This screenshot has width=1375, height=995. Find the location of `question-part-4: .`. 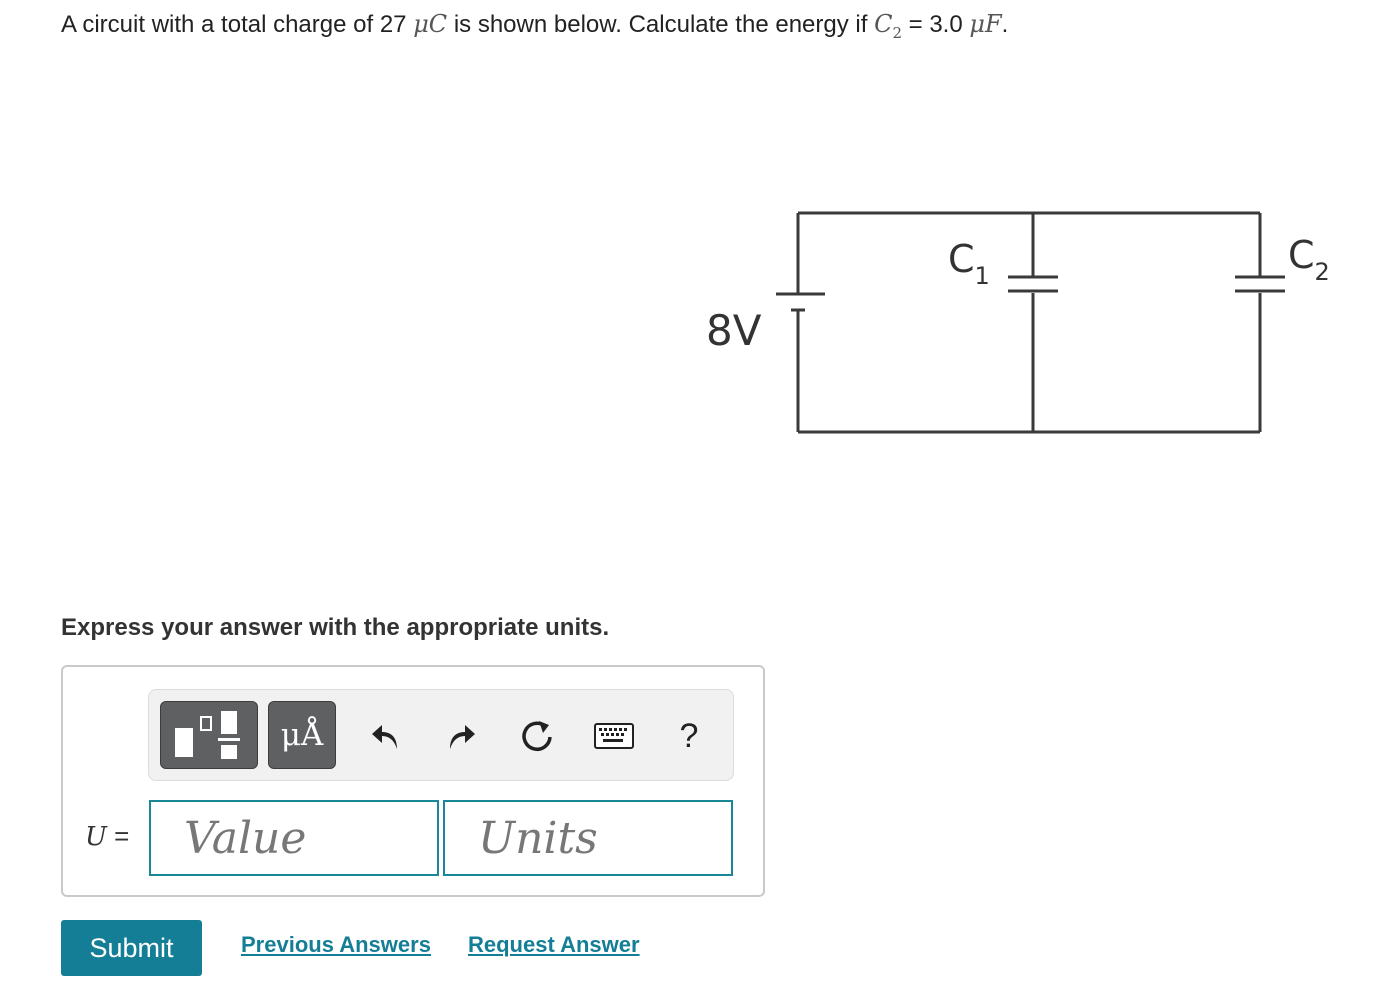

question-part-4: . is located at coordinates (1005, 24).